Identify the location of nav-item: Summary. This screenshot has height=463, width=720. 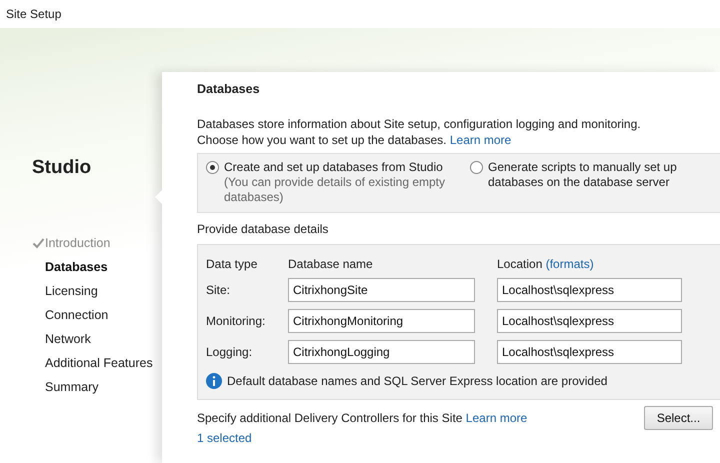
(71, 387).